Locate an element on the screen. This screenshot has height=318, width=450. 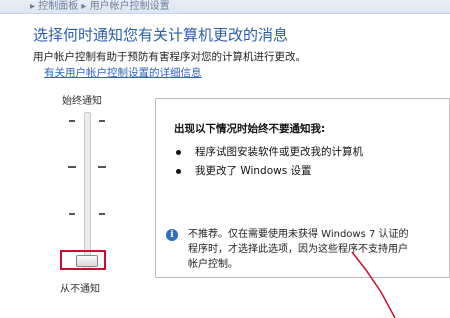
list-item-text: 我更改了 Windows 设置 is located at coordinates (253, 171).